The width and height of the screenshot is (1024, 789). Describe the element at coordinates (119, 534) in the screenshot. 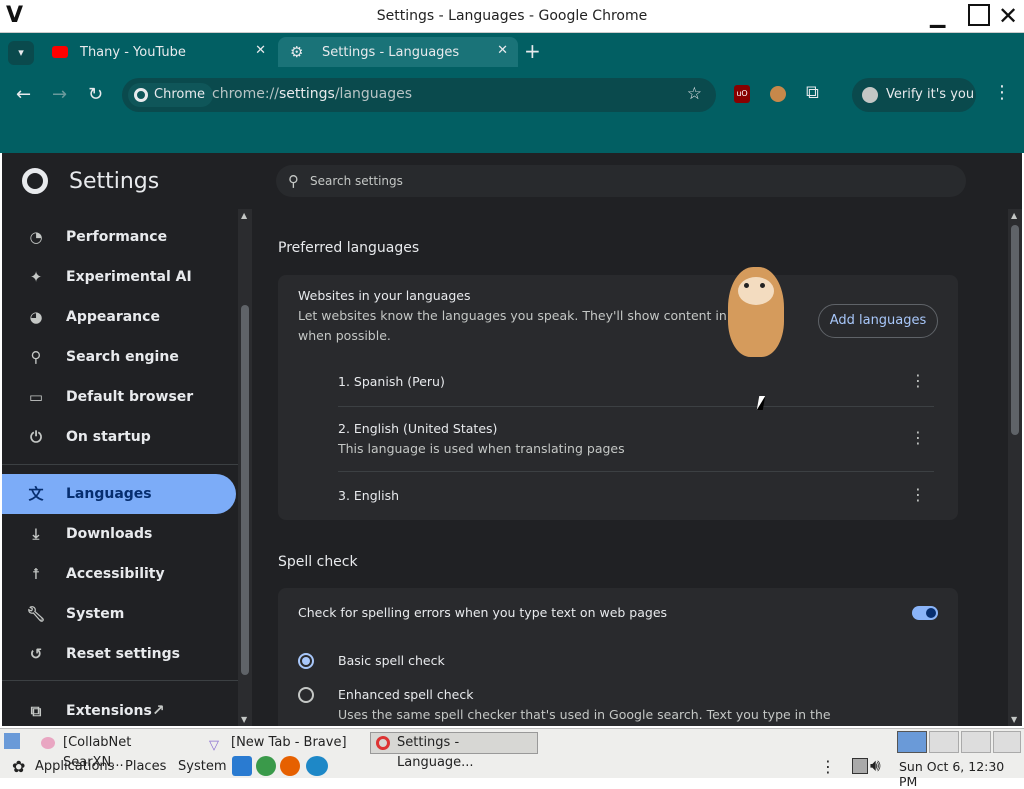

I see `sidebar-item-downloads: ⤓ Downloads` at that location.